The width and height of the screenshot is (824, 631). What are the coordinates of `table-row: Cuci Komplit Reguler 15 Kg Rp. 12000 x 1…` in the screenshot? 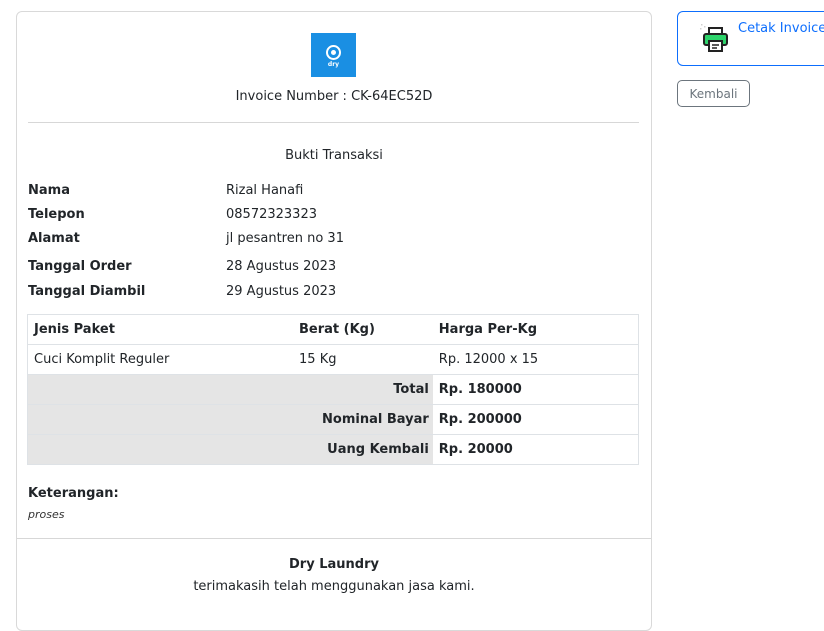 It's located at (333, 359).